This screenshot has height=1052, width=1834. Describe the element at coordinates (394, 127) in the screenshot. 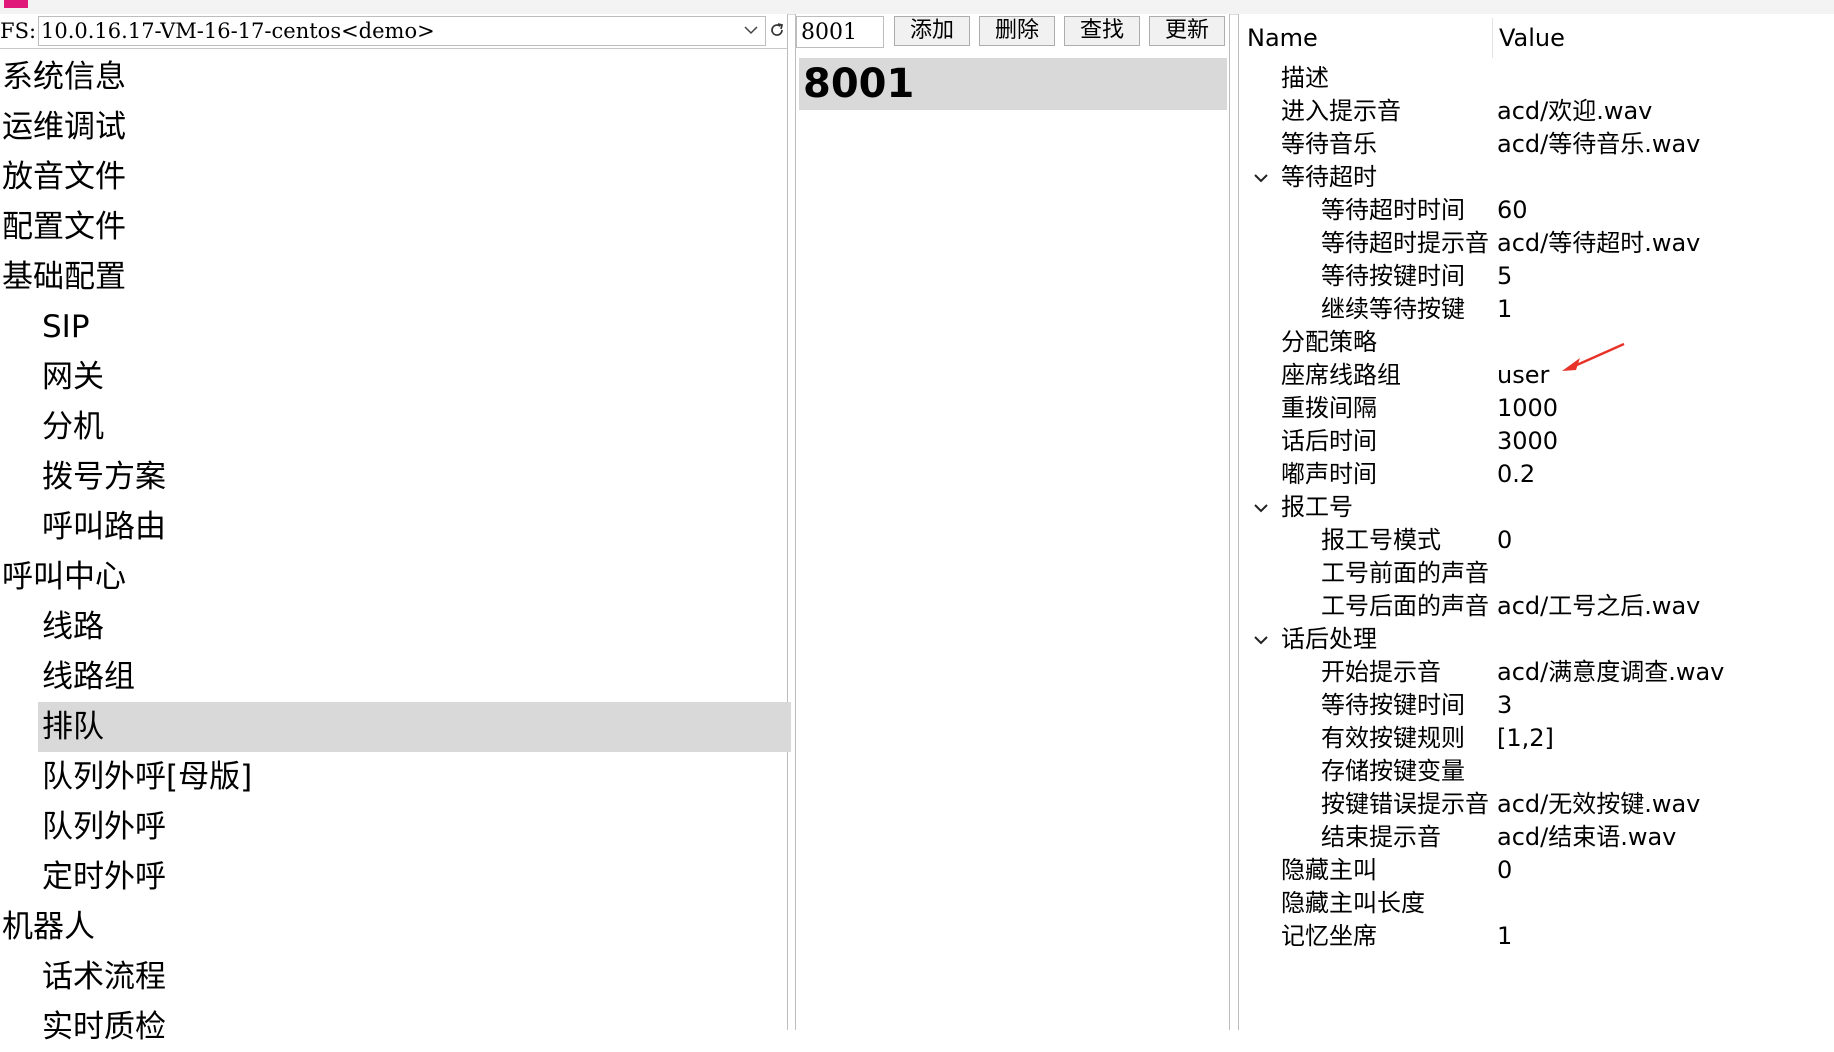

I see `nav-item: 运维调试` at that location.